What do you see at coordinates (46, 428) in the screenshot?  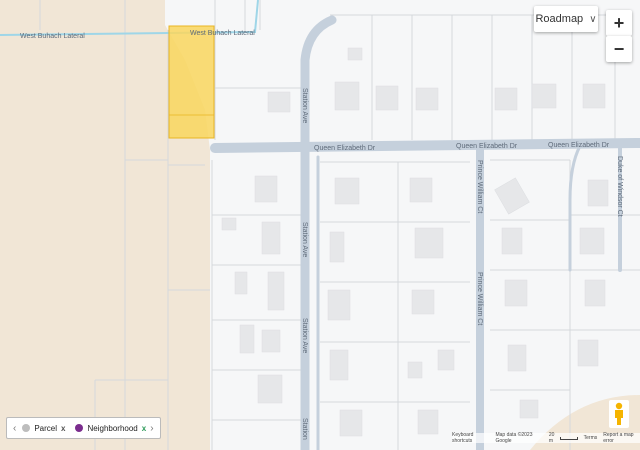 I see `legend-item-parcel: Parcel` at bounding box center [46, 428].